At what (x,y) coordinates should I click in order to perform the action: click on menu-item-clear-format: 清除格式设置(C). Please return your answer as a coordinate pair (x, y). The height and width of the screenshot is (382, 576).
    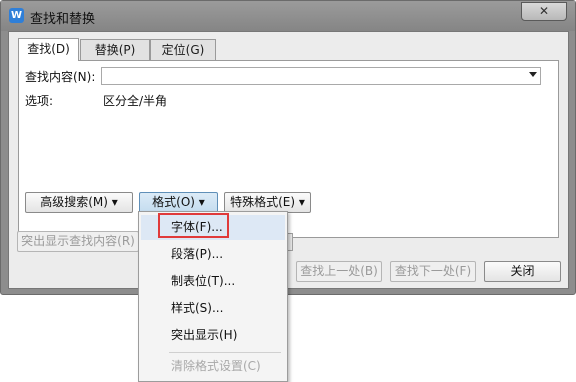
    Looking at the image, I should click on (216, 366).